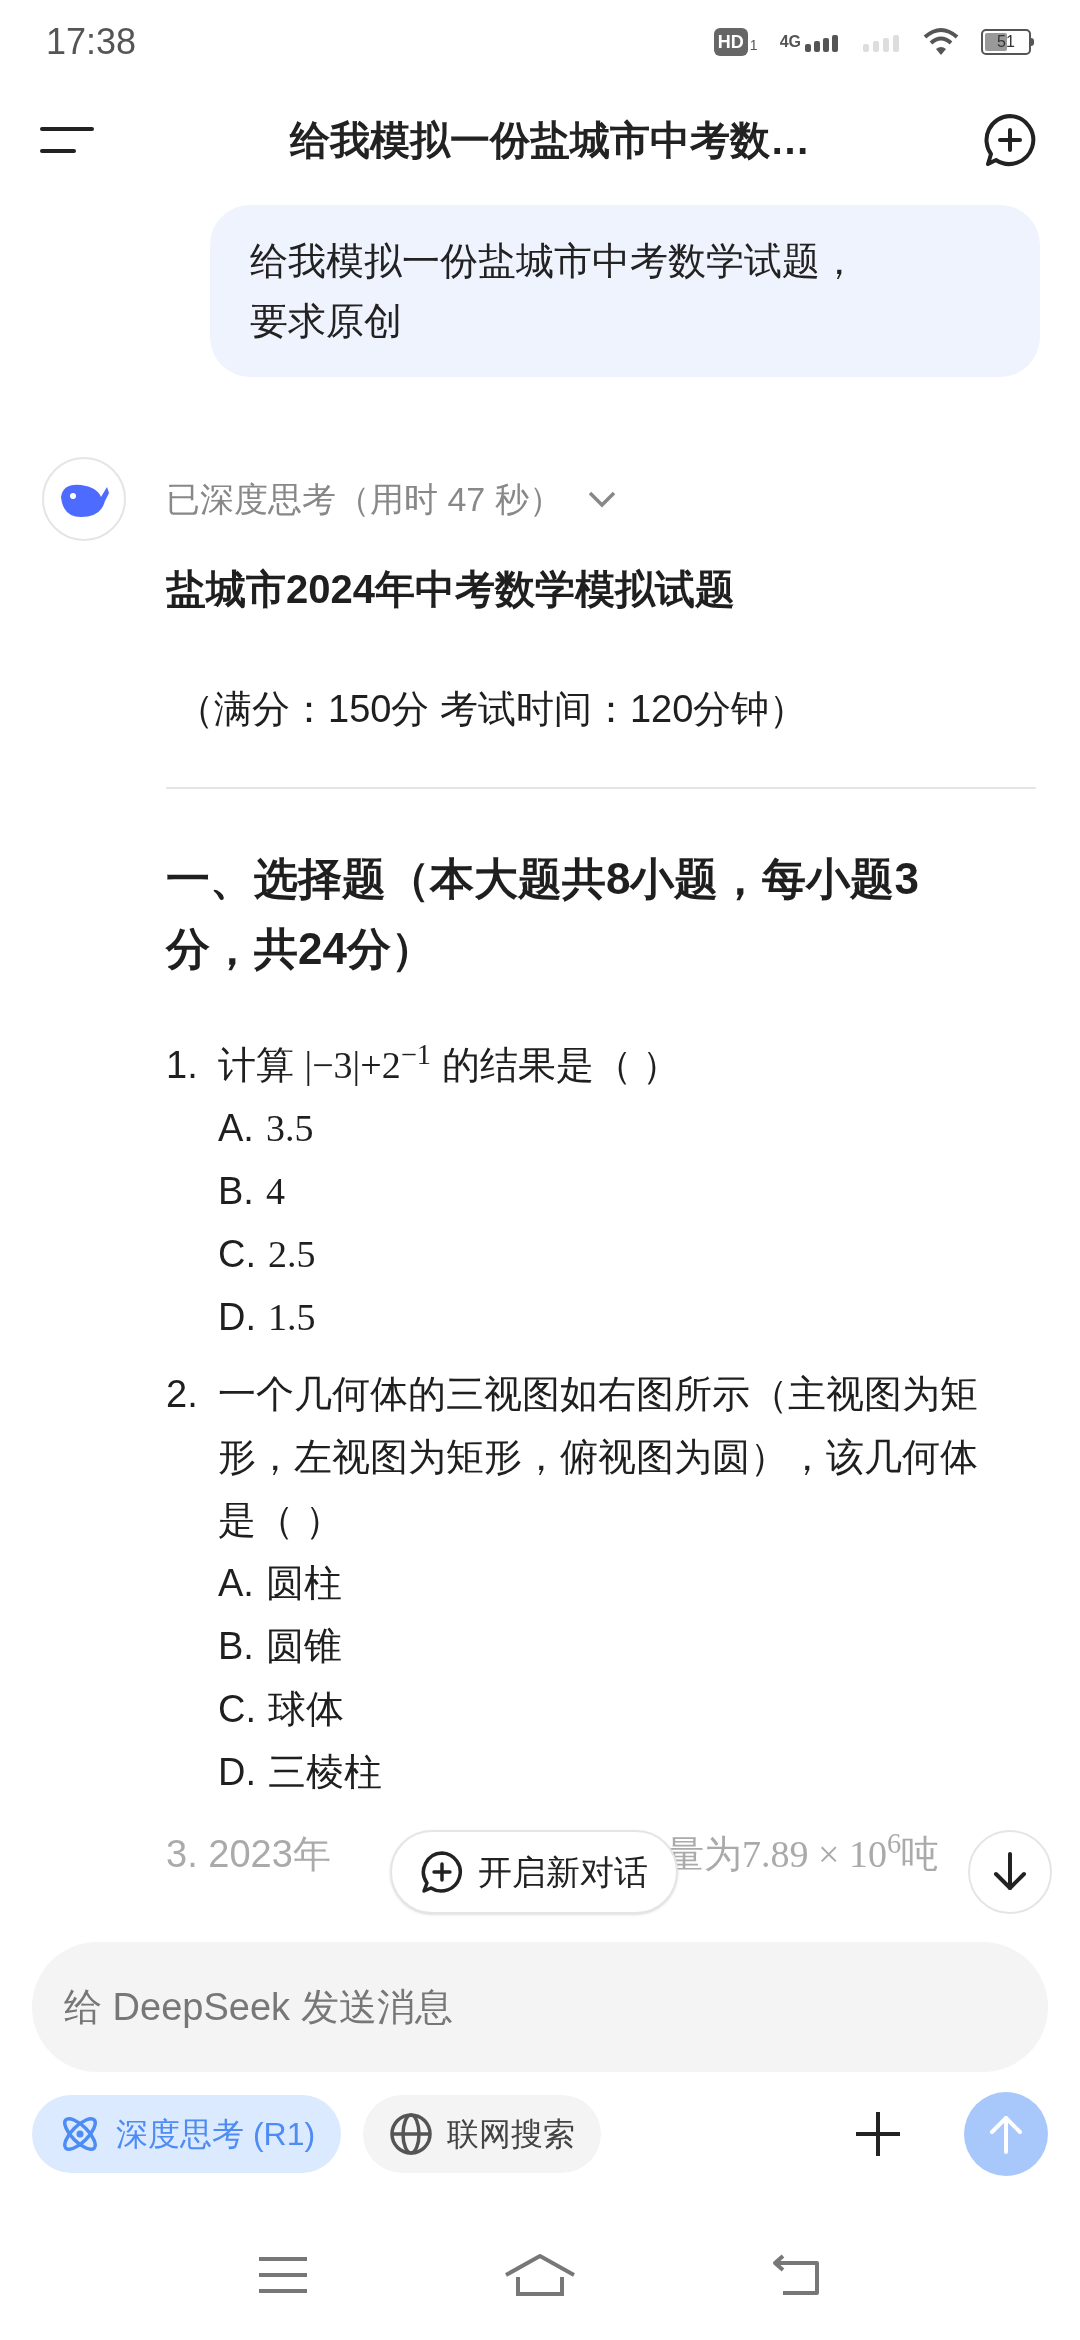 This screenshot has height=2340, width=1080. Describe the element at coordinates (598, 1457) in the screenshot. I see `question-text: 一个几何体的三视图如右图所示（主视图为矩形，左视图为矩形，俯视图为圆），该几何体是（ ）` at that location.